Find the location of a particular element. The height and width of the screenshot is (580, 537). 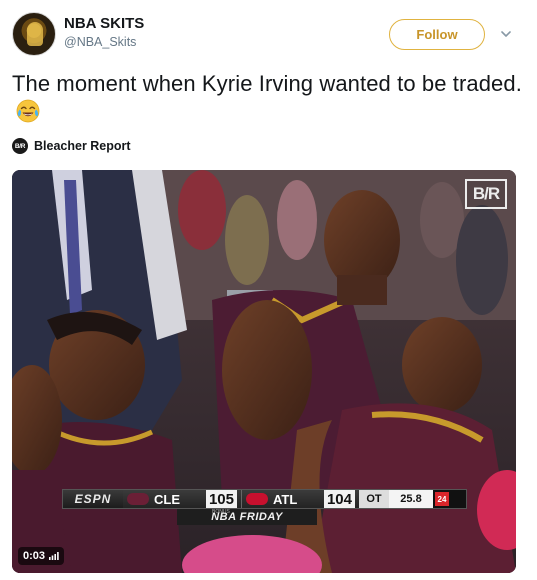

chevron-down-icon is located at coordinates (506, 34).